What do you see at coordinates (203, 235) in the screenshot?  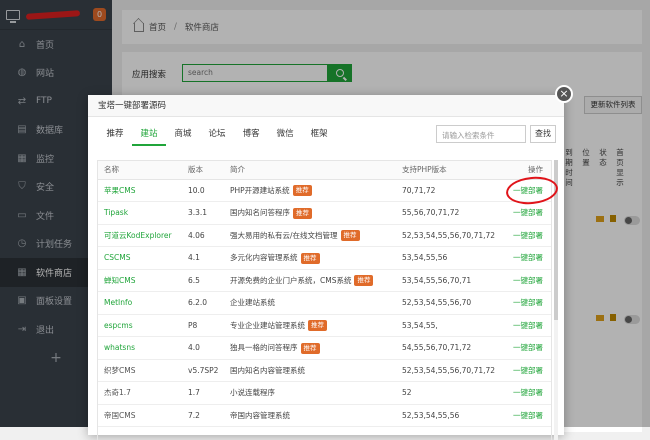 I see `row-version: 4.06` at bounding box center [203, 235].